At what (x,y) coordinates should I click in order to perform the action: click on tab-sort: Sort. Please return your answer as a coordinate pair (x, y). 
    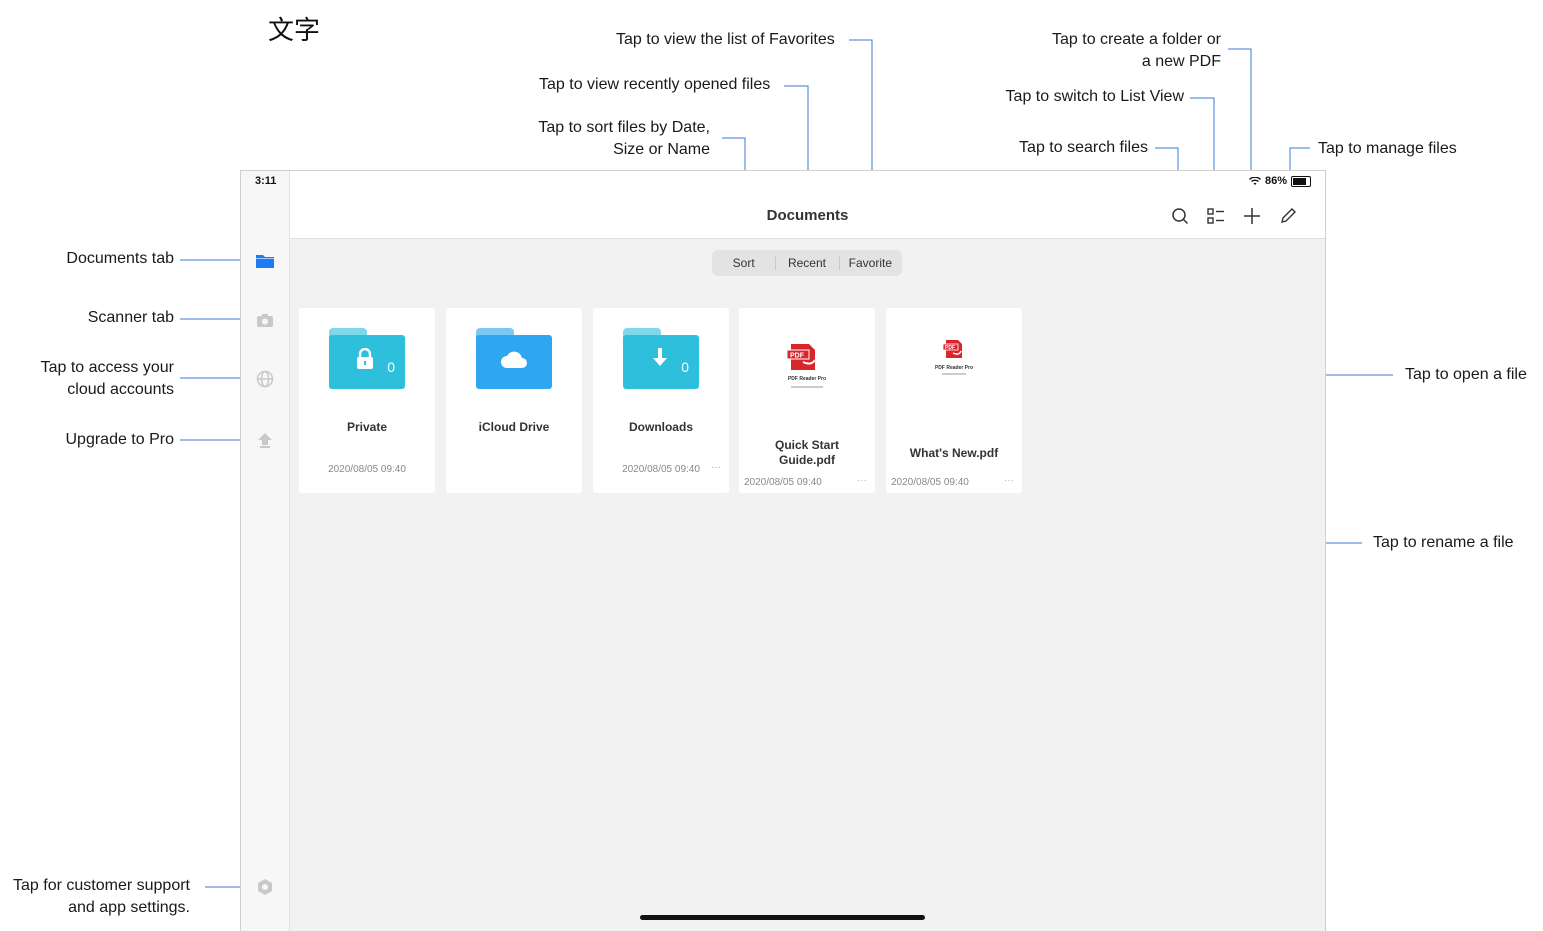
    Looking at the image, I should click on (743, 263).